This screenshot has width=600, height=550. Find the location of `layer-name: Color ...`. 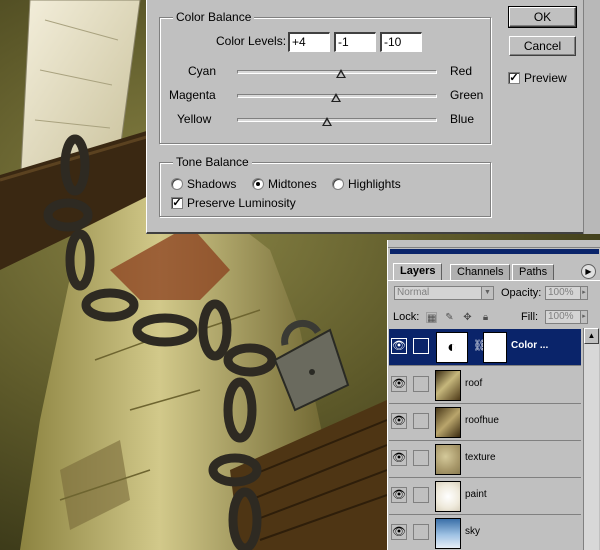

layer-name: Color ... is located at coordinates (530, 345).